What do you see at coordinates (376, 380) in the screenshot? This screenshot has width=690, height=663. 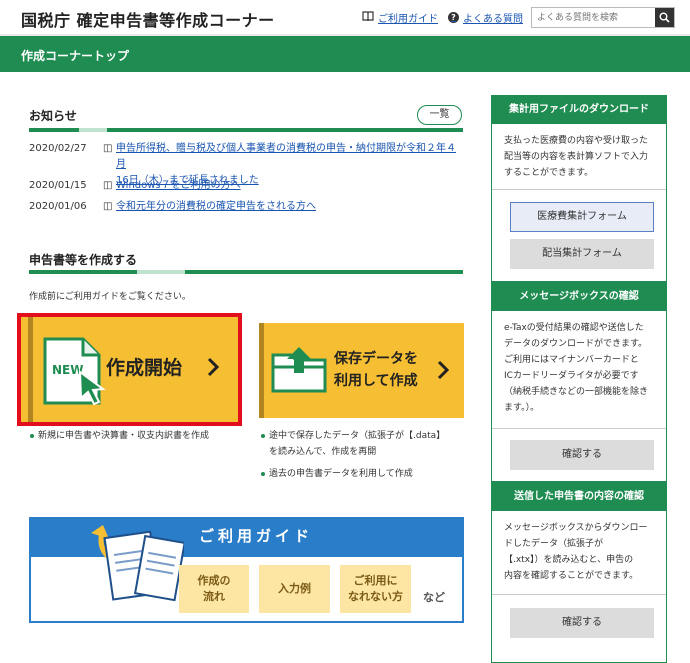 I see `saved-button-line2: 利用して作成` at bounding box center [376, 380].